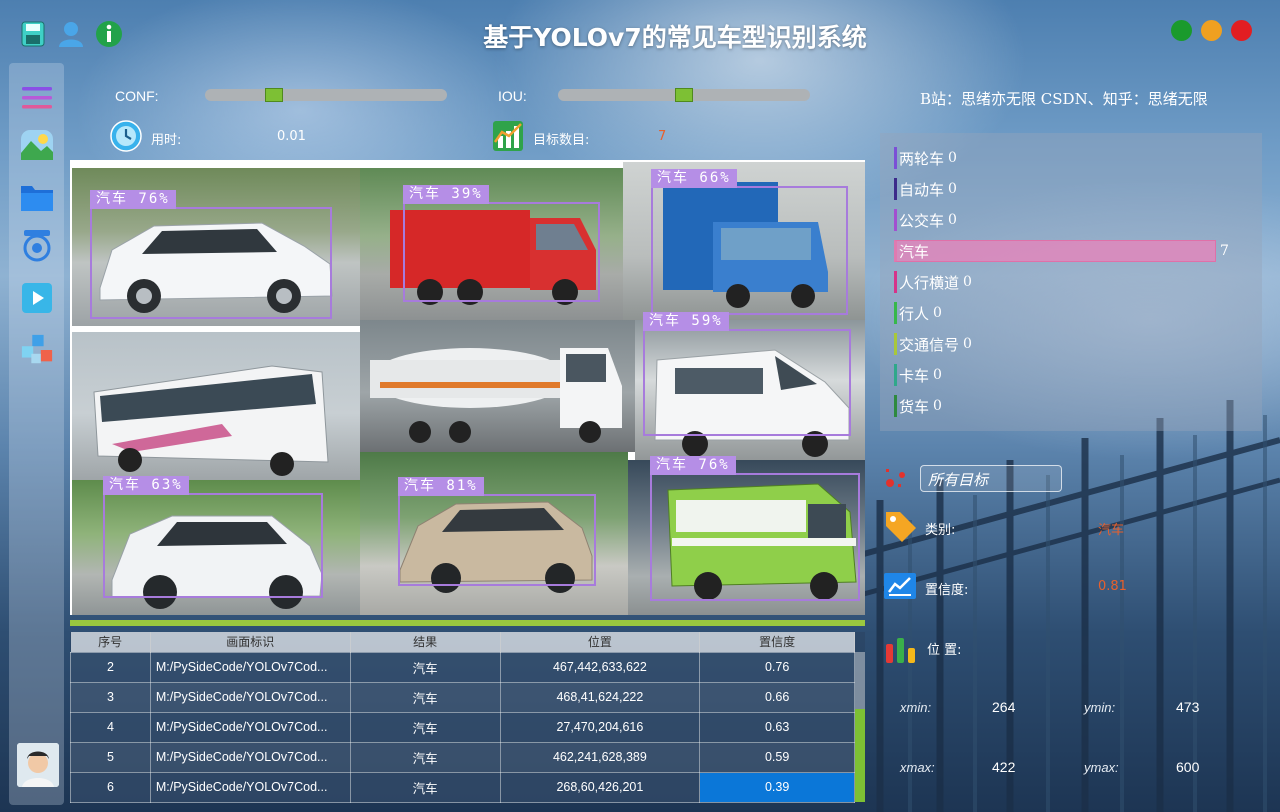 This screenshot has width=1280, height=812. What do you see at coordinates (777, 642) in the screenshot?
I see `header-confidence: 置信度` at bounding box center [777, 642].